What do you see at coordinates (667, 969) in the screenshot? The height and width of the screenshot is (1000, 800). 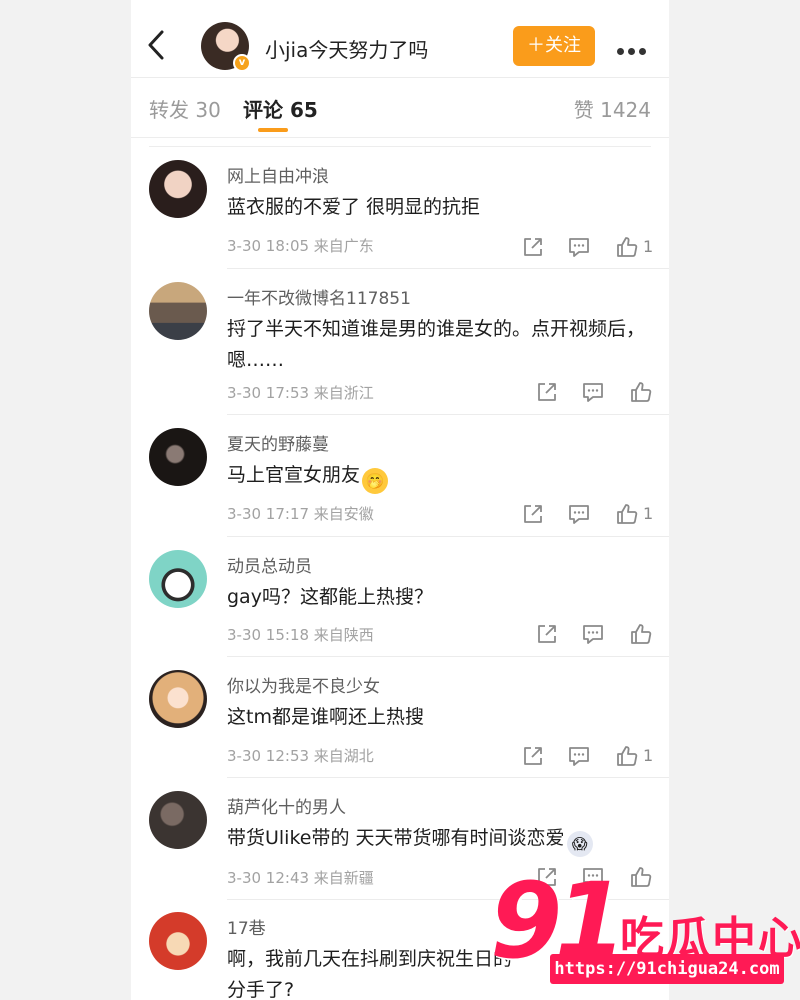 I see `watermark-url: https://91chigua24.com` at bounding box center [667, 969].